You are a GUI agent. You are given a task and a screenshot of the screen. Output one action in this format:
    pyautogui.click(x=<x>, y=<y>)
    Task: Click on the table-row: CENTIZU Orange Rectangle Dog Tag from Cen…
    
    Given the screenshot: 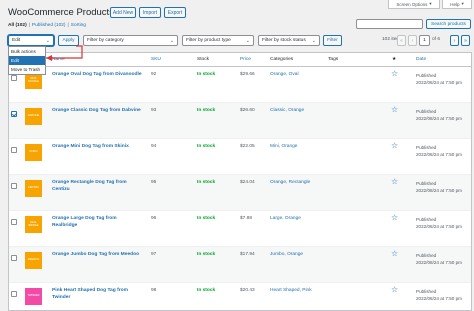 What is the action you would take?
    pyautogui.click(x=240, y=193)
    